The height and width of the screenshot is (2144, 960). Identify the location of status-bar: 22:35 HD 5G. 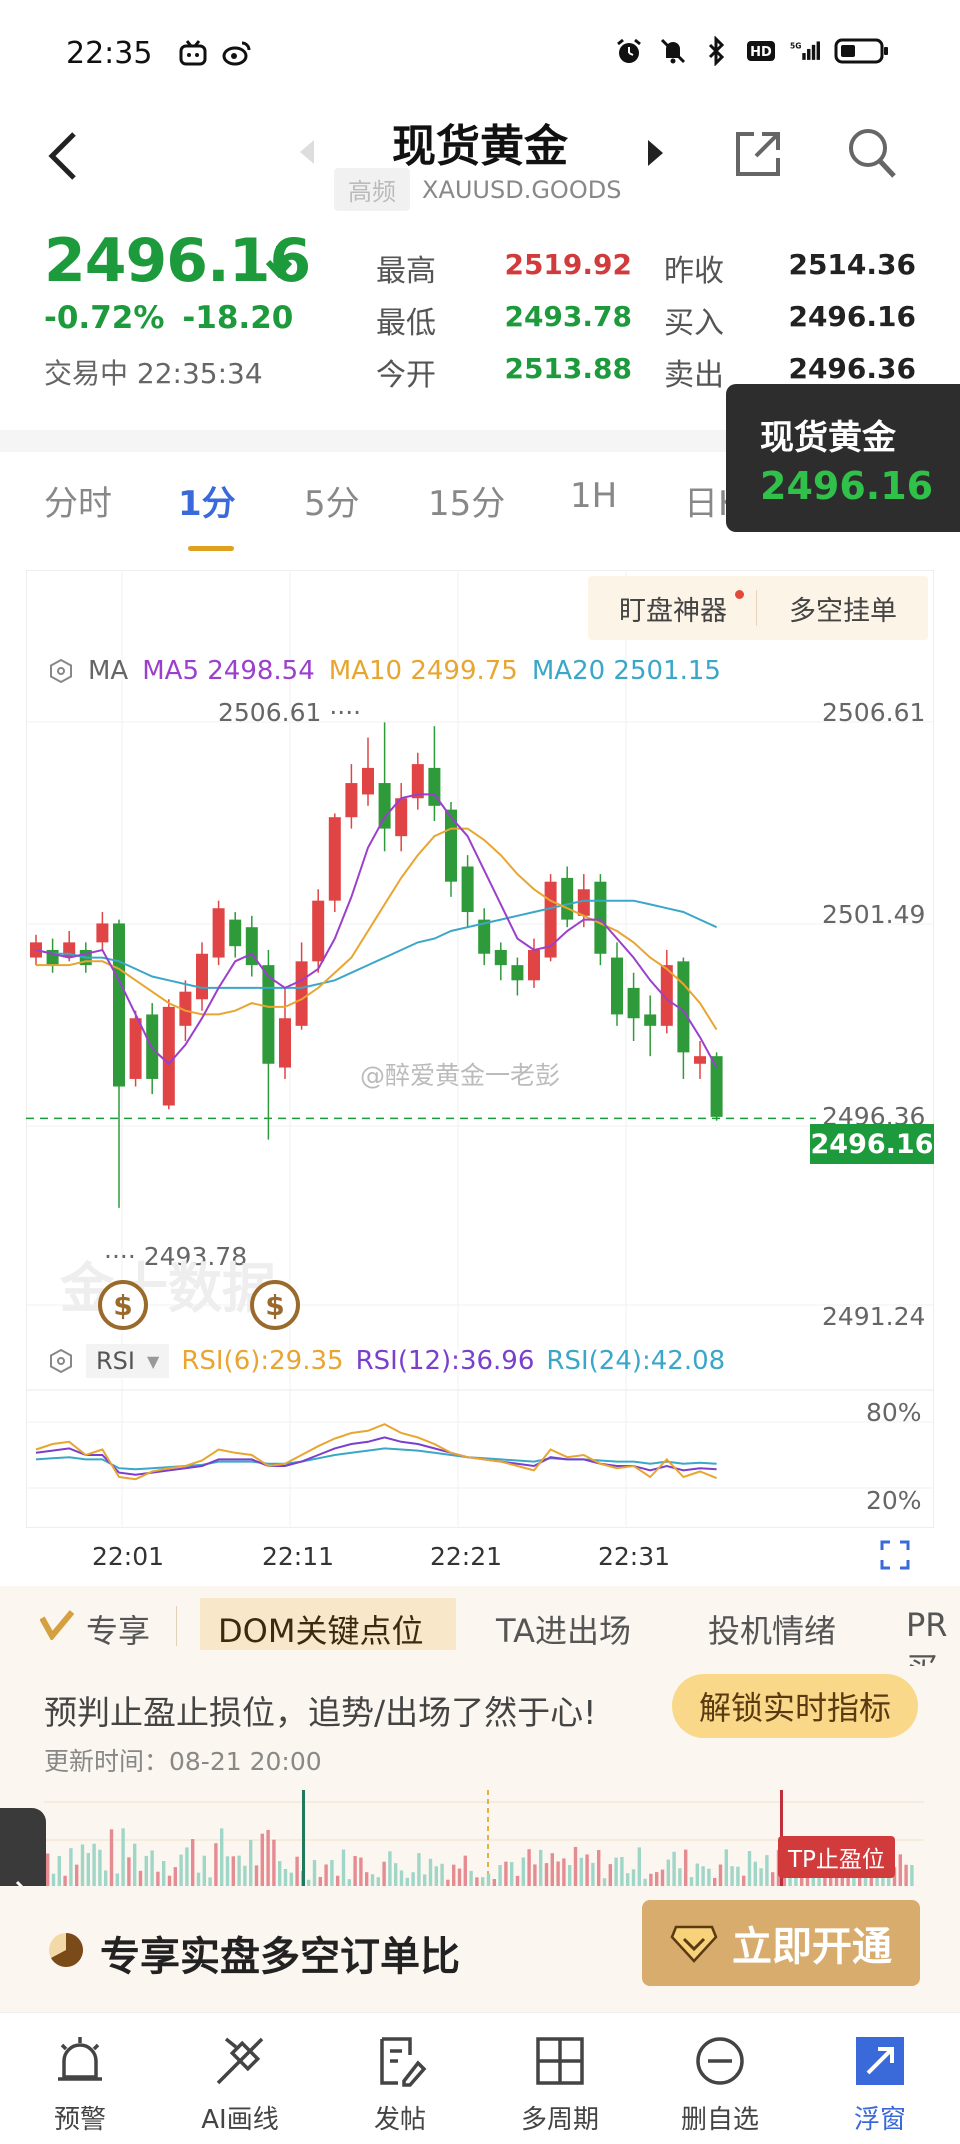
(480, 55).